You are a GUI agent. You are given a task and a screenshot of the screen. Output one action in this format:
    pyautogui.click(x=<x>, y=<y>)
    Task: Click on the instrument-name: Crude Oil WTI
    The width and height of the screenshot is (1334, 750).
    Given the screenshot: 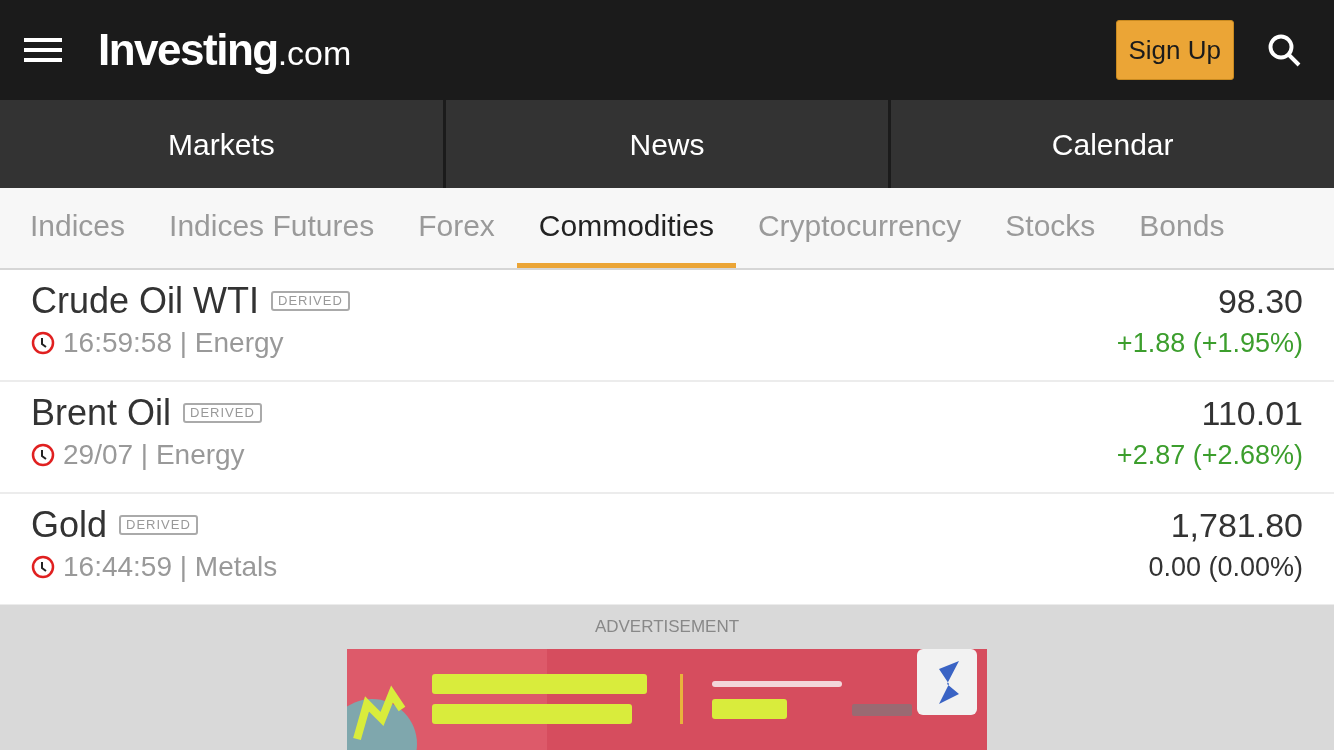 What is the action you would take?
    pyautogui.click(x=145, y=301)
    